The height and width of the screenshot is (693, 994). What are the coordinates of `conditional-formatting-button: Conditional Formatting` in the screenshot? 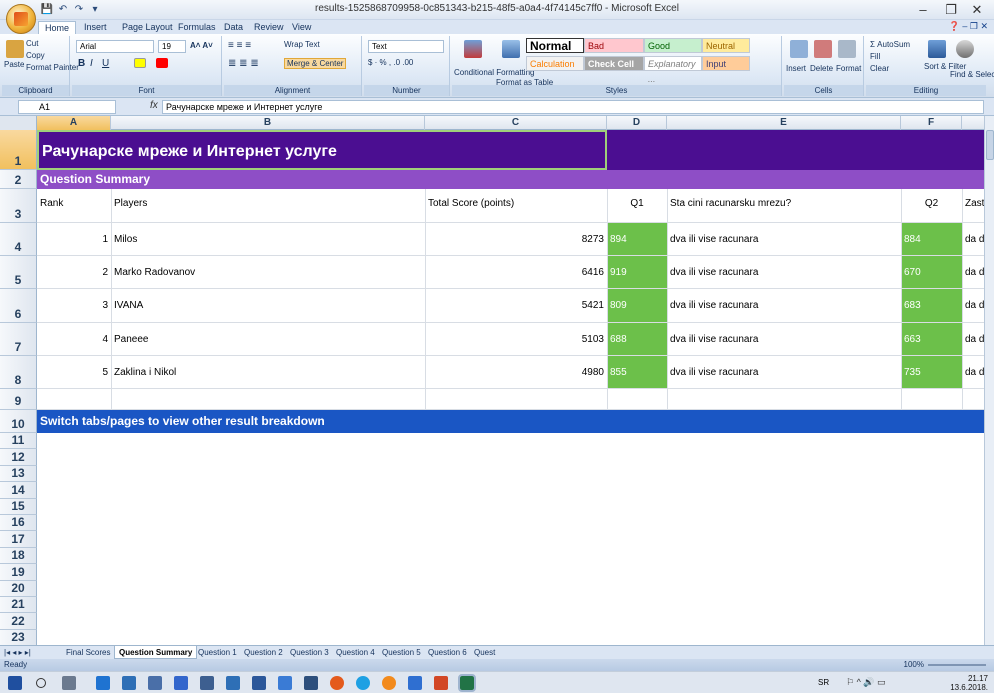 It's located at (494, 72).